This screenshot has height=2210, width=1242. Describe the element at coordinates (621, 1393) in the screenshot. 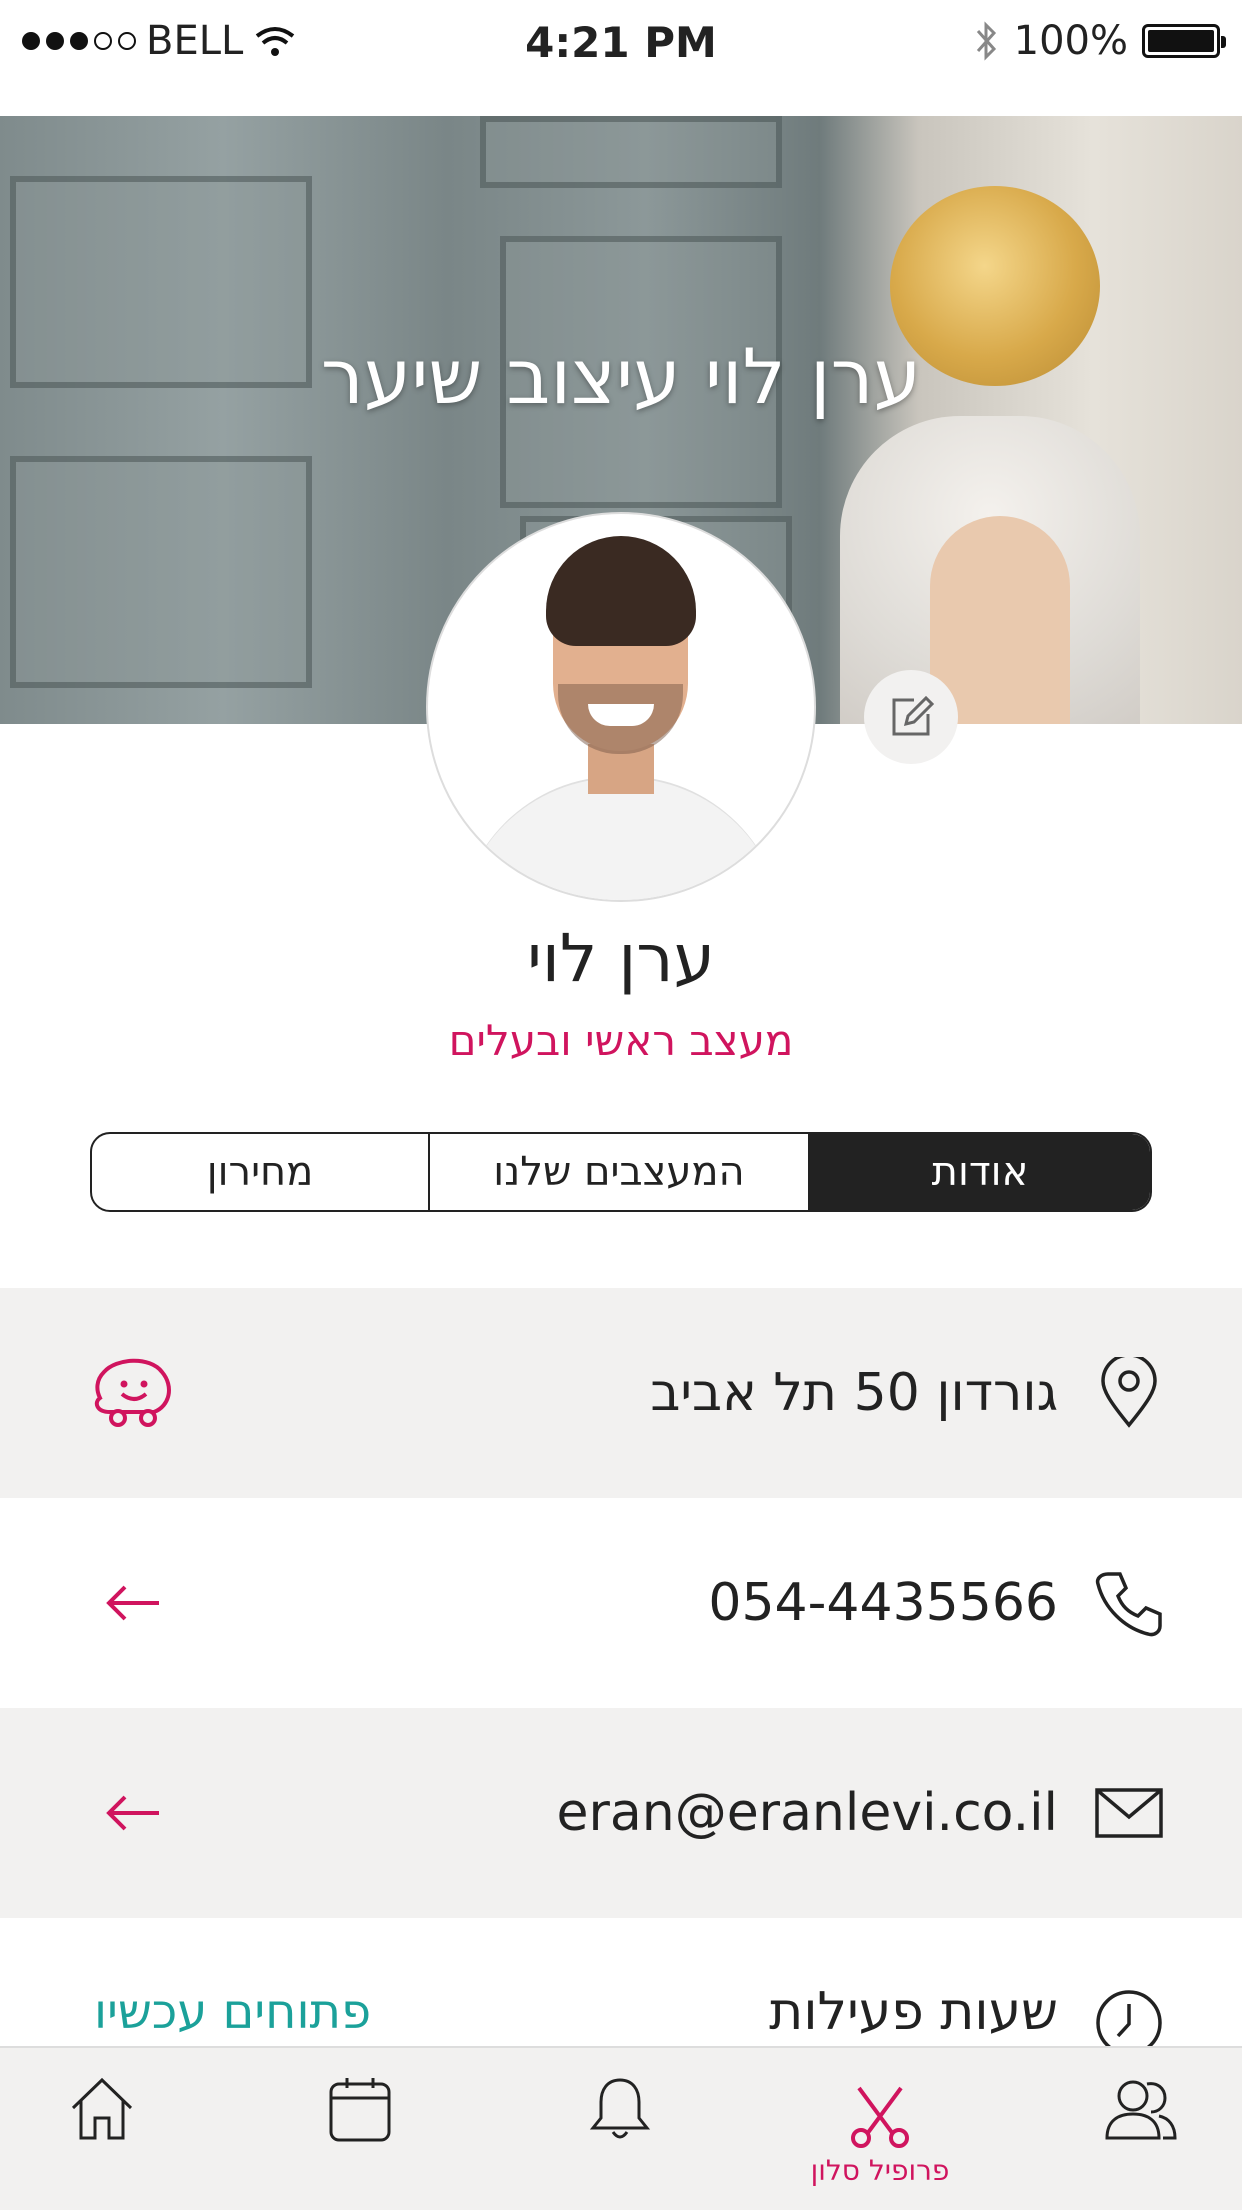

I see `address-row: גורדון 50 תל אביב` at that location.